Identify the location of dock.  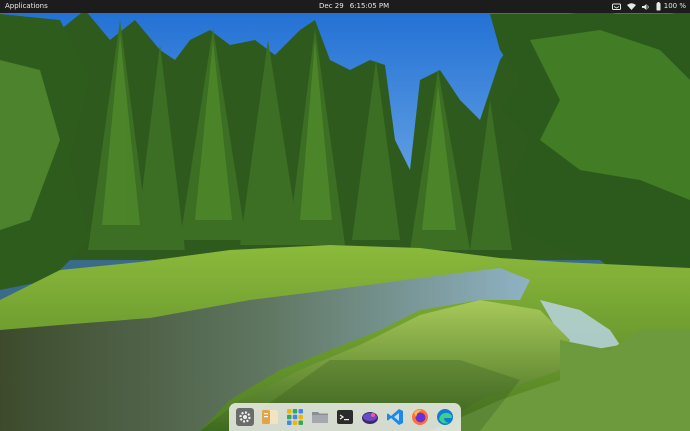
(345, 417).